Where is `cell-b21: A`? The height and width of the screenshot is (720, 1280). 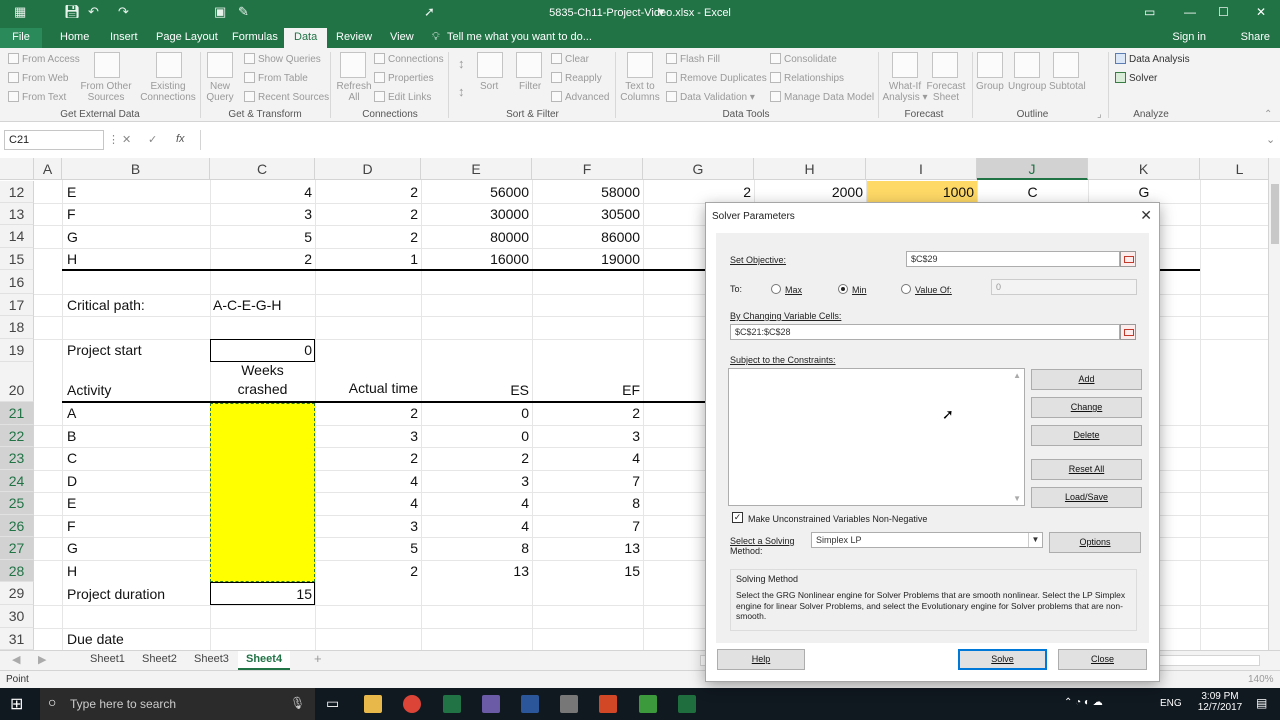 cell-b21: A is located at coordinates (71, 413).